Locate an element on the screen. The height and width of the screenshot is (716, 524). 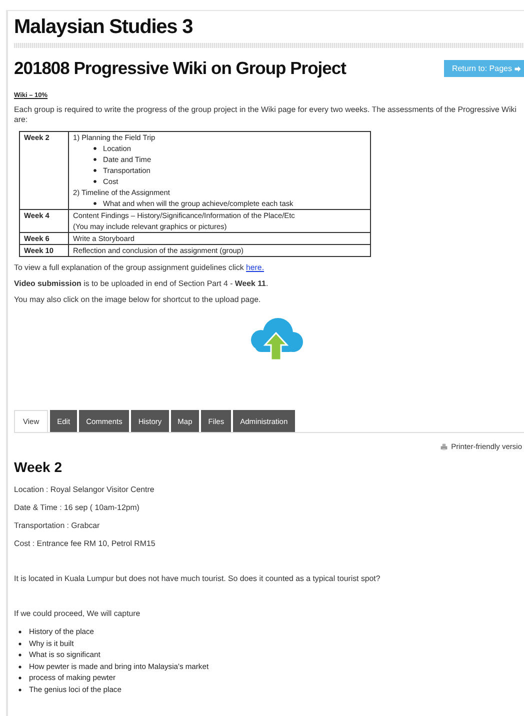
printer-icon is located at coordinates (444, 446).